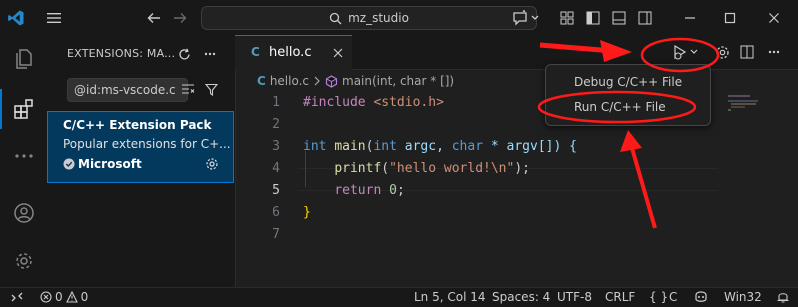  I want to click on remote-indicator, so click(17, 296).